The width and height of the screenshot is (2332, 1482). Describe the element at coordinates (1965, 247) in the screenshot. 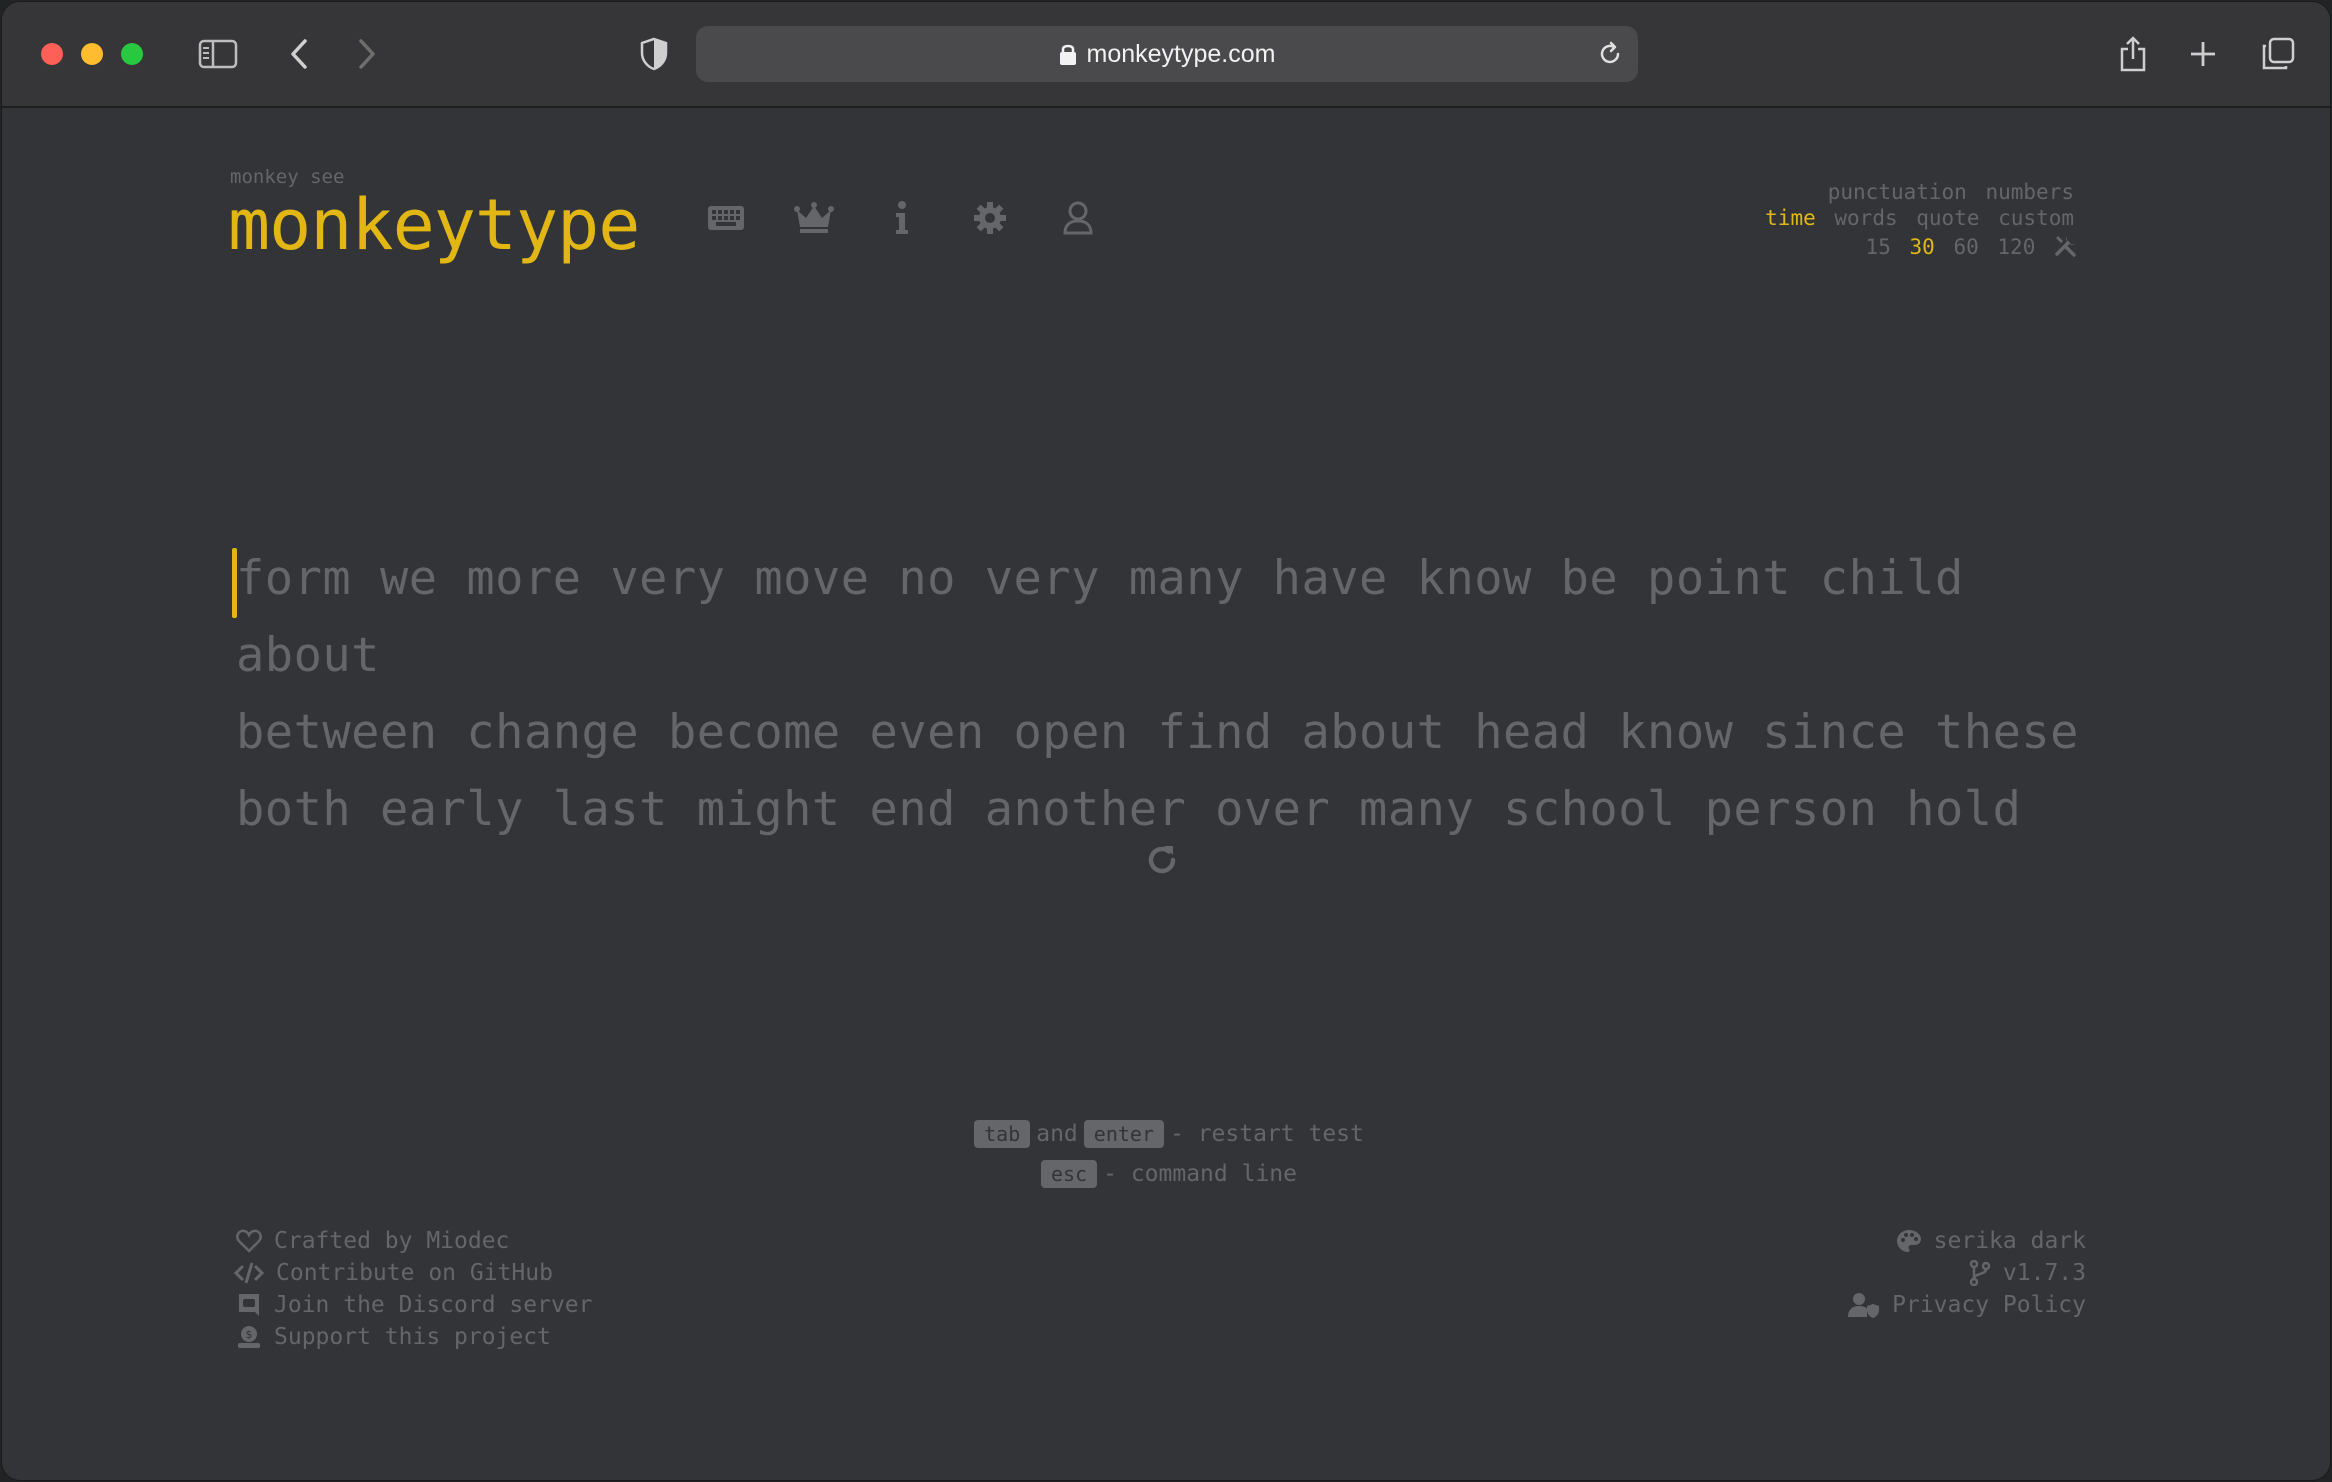

I see `time-60: 60` at that location.